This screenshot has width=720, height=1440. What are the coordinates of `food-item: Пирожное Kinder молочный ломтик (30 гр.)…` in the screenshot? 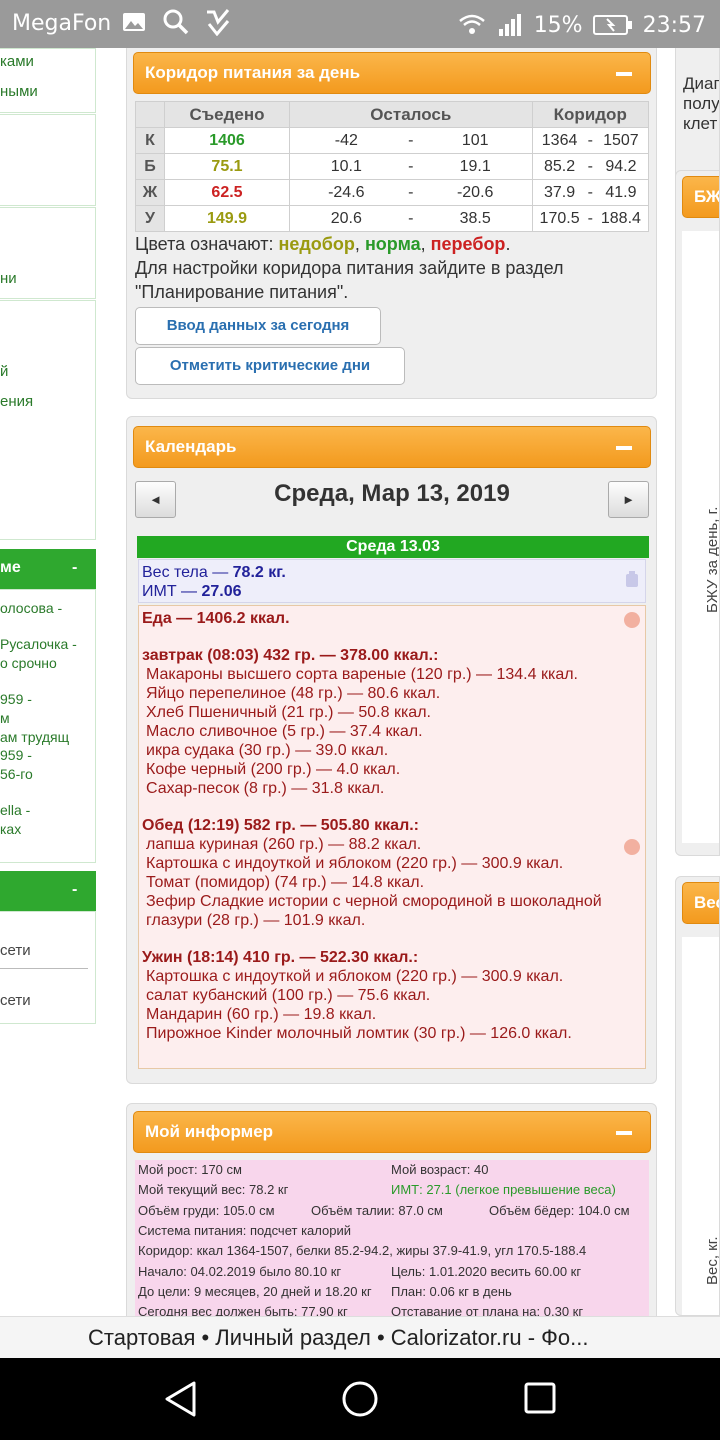 It's located at (392, 1033).